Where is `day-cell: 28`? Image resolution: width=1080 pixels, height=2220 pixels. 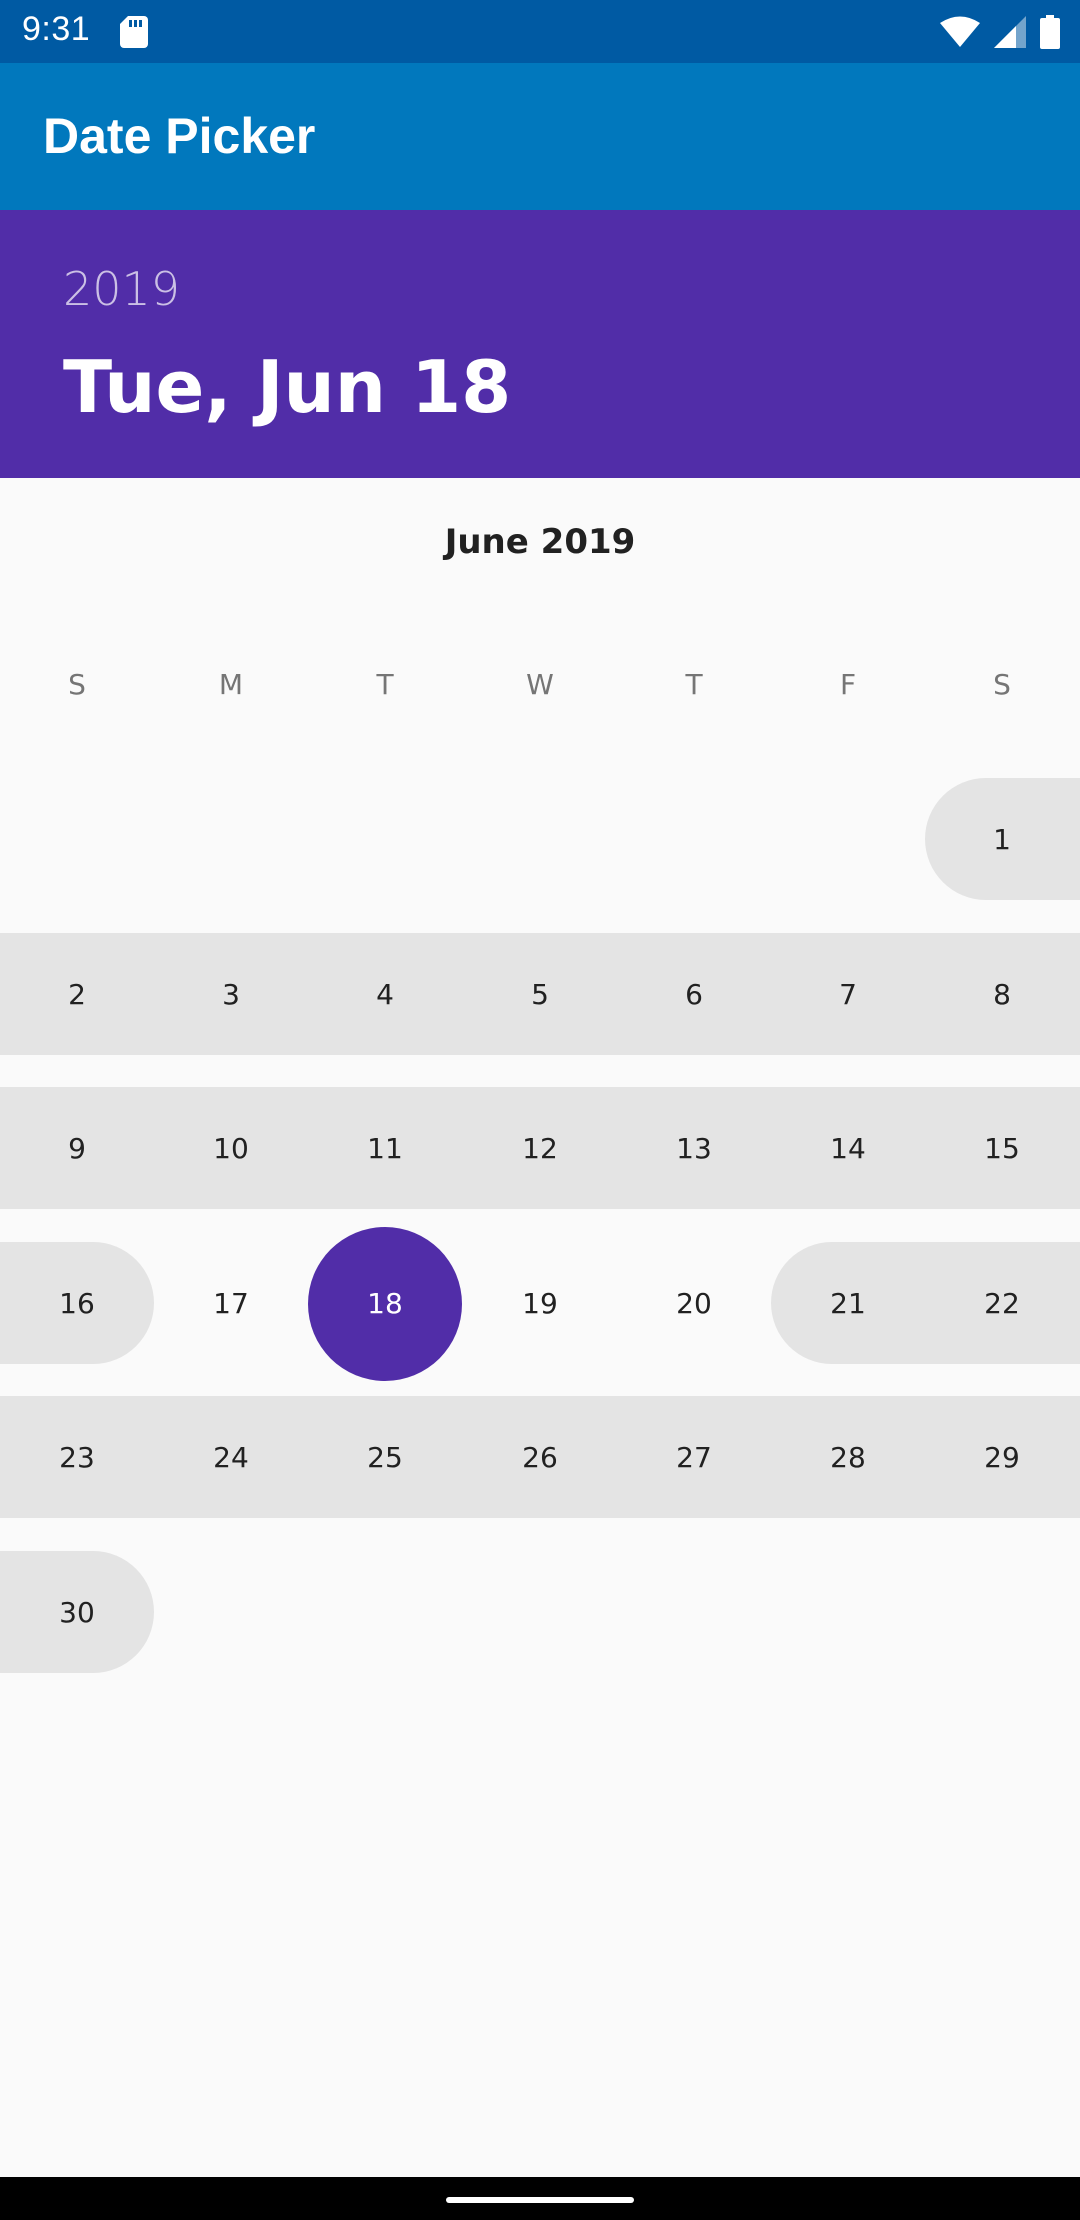 day-cell: 28 is located at coordinates (848, 1457).